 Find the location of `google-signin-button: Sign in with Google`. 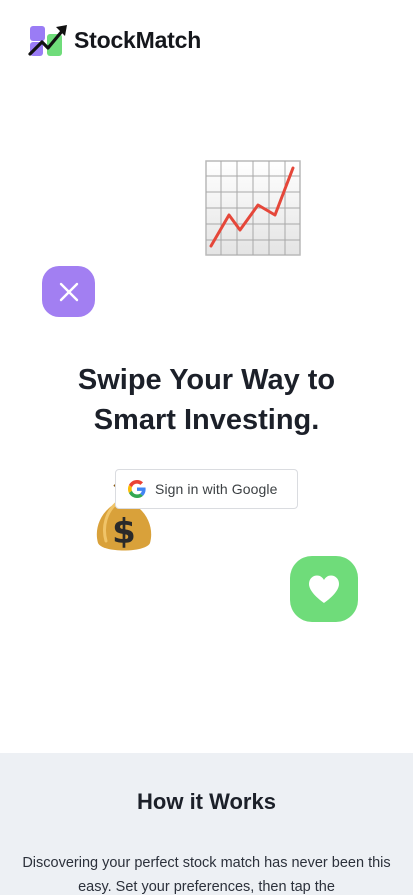

google-signin-button: Sign in with Google is located at coordinates (206, 489).